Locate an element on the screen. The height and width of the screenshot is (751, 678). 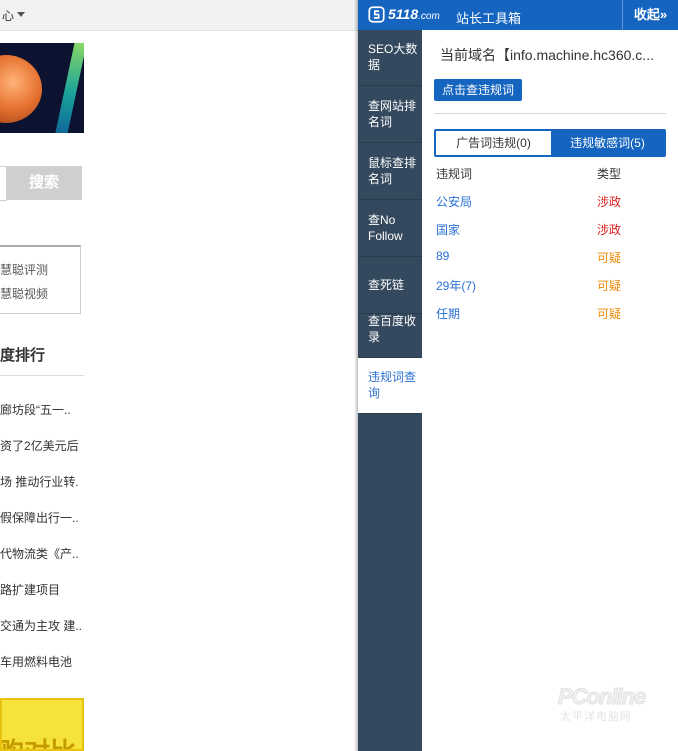
nav-item-label: 违规词查询 is located at coordinates (392, 385).